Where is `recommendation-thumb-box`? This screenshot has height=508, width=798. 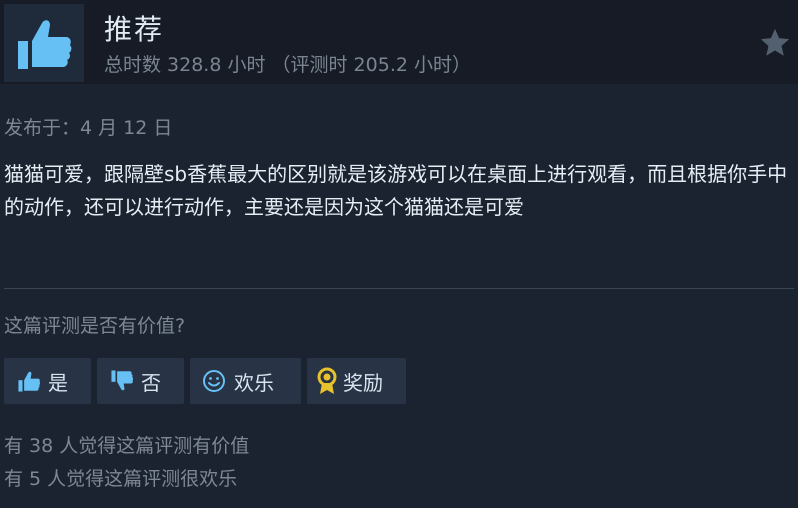 recommendation-thumb-box is located at coordinates (44, 43).